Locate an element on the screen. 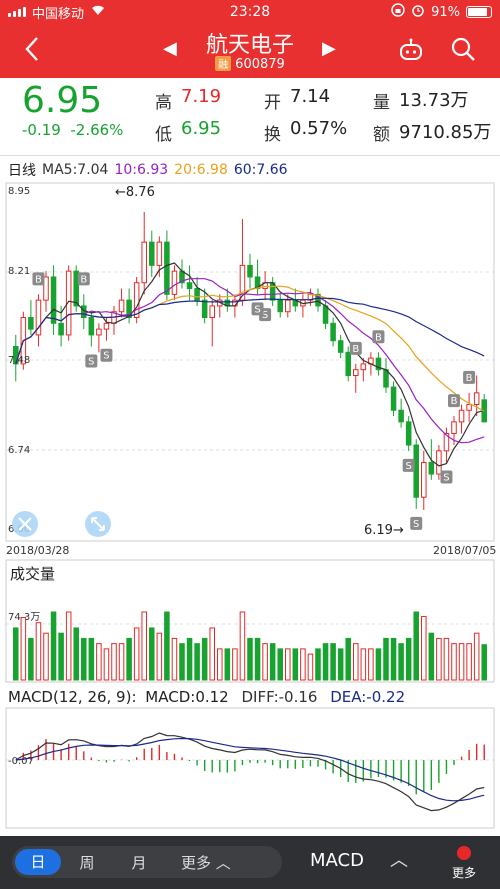 Image resolution: width=500 pixels, height=889 pixels. change-amount: -0.19 is located at coordinates (41, 130).